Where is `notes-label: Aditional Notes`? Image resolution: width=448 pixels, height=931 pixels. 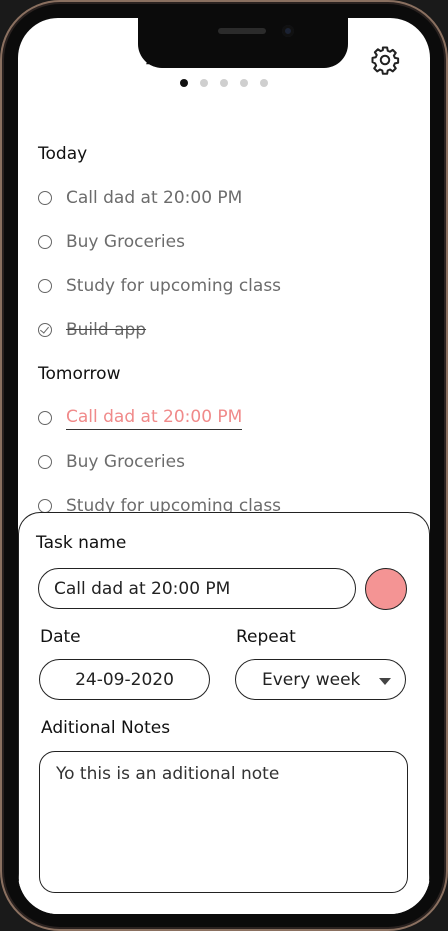 notes-label: Aditional Notes is located at coordinates (106, 728).